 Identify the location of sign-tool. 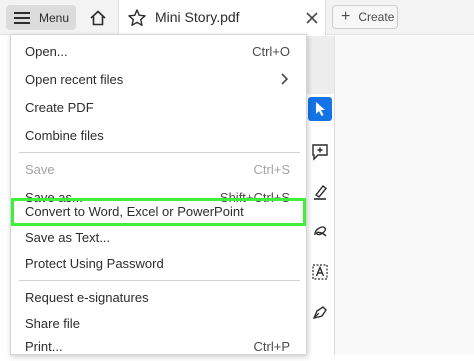
(320, 312).